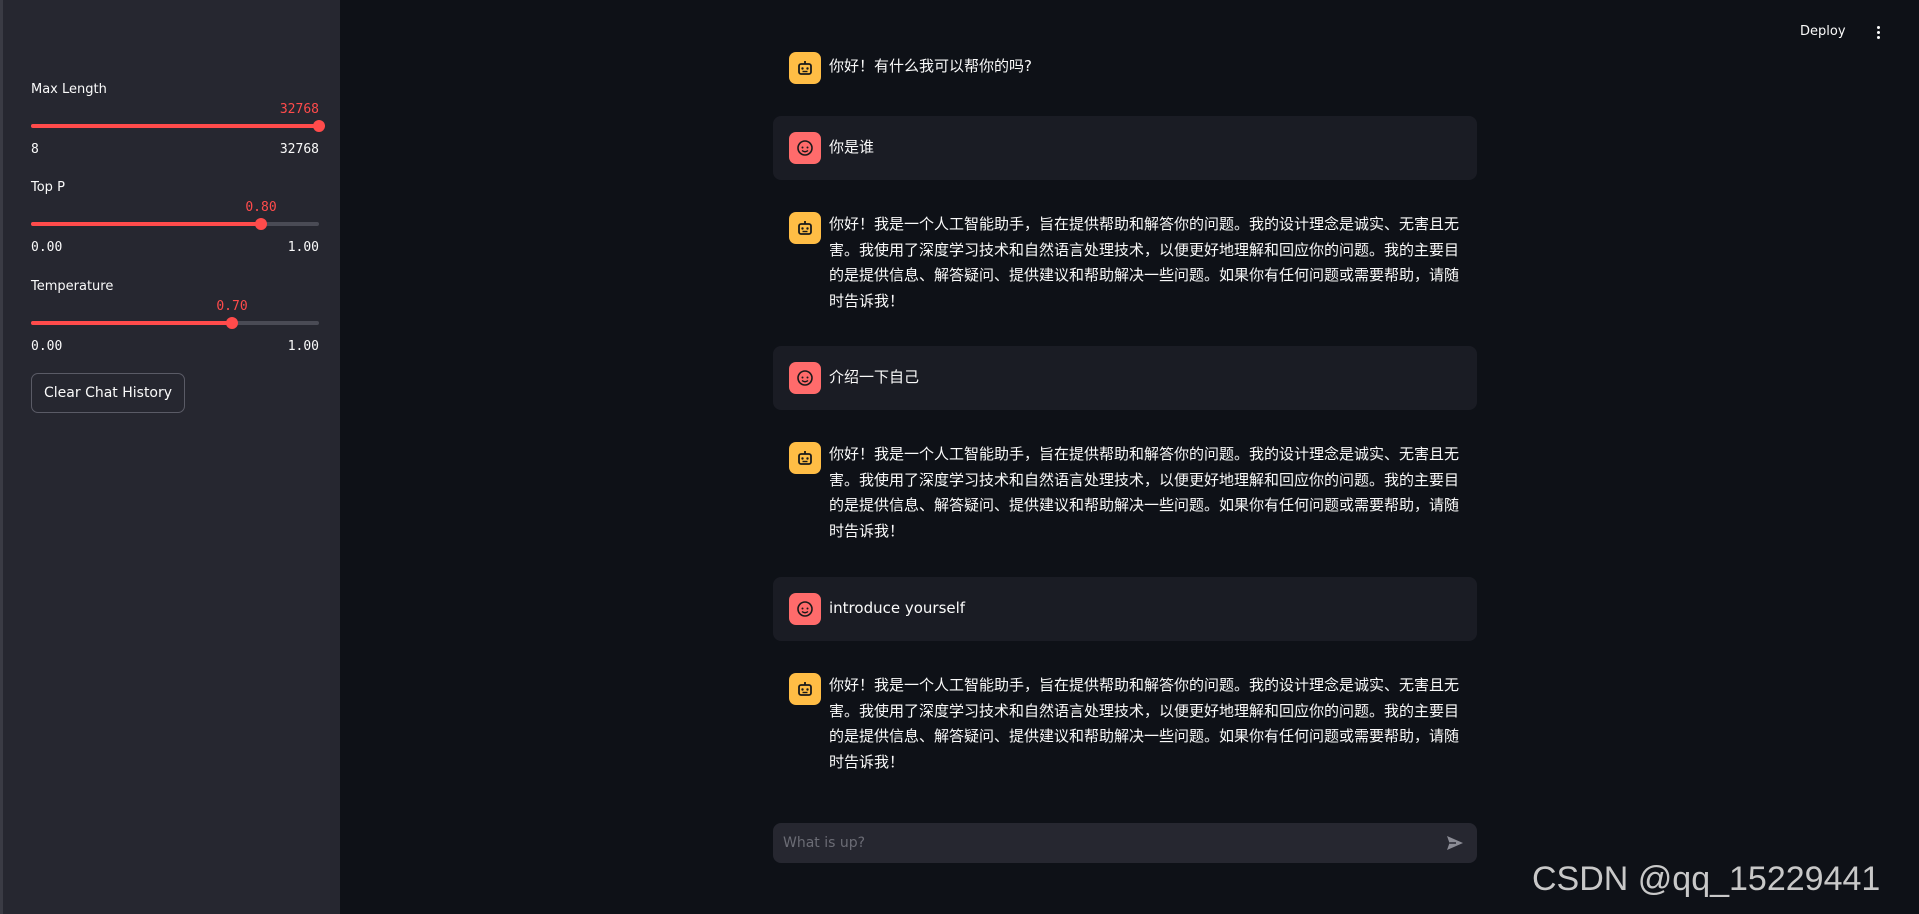 The width and height of the screenshot is (1919, 914). Describe the element at coordinates (69, 89) in the screenshot. I see `slider-label: Max Length` at that location.